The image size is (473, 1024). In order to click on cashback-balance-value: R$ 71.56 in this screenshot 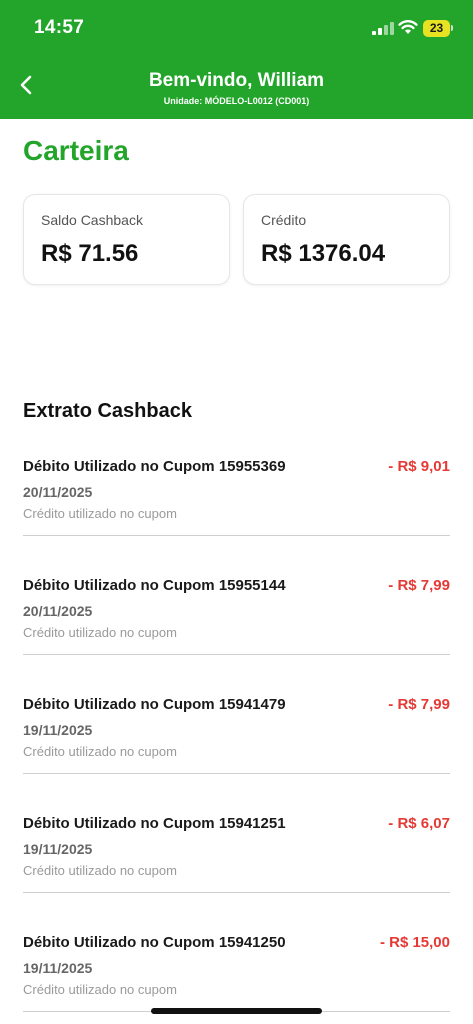, I will do `click(90, 253)`.